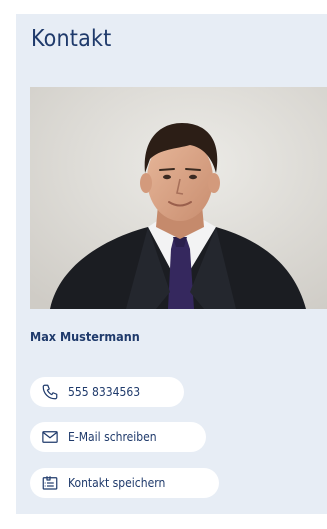  I want to click on contact-card-icon, so click(50, 483).